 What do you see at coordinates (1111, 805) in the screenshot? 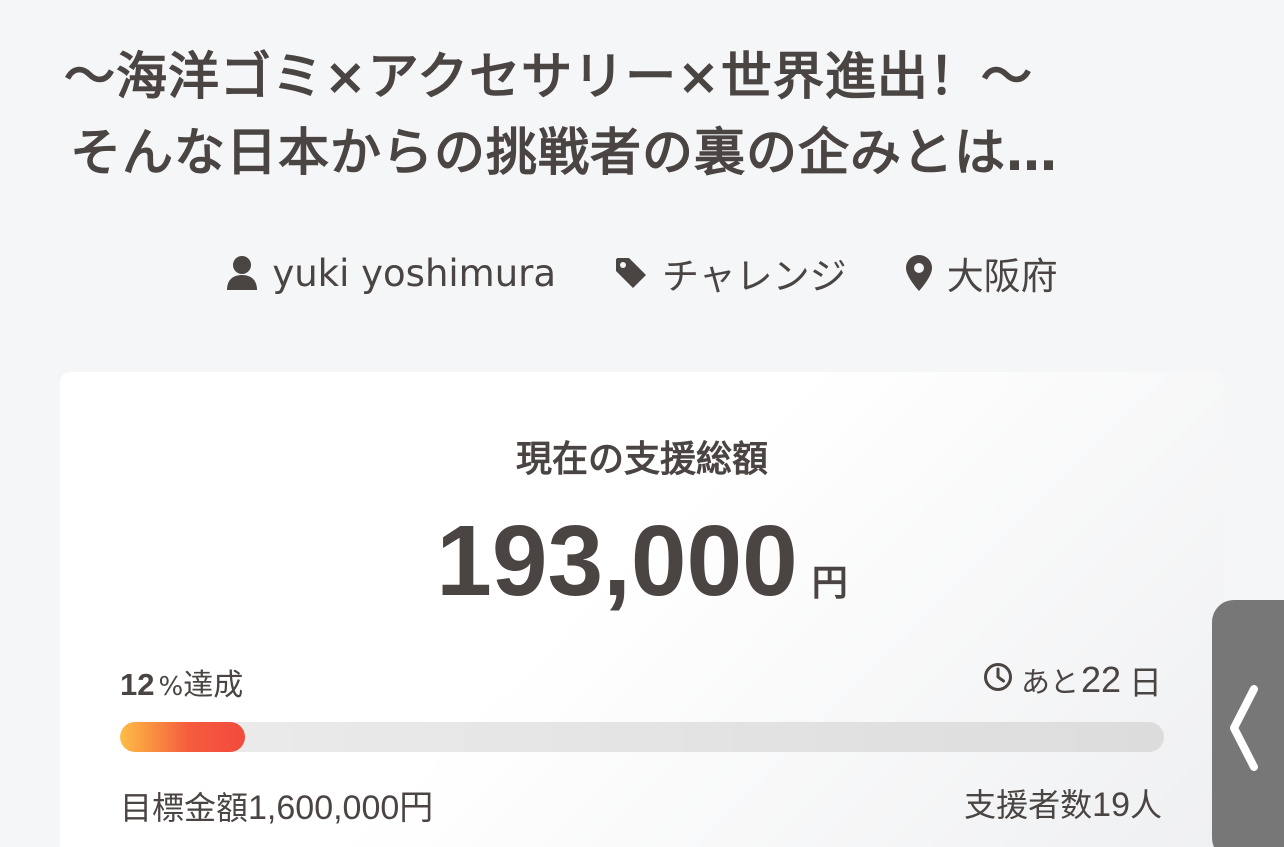
I see `supporters-number: 19` at bounding box center [1111, 805].